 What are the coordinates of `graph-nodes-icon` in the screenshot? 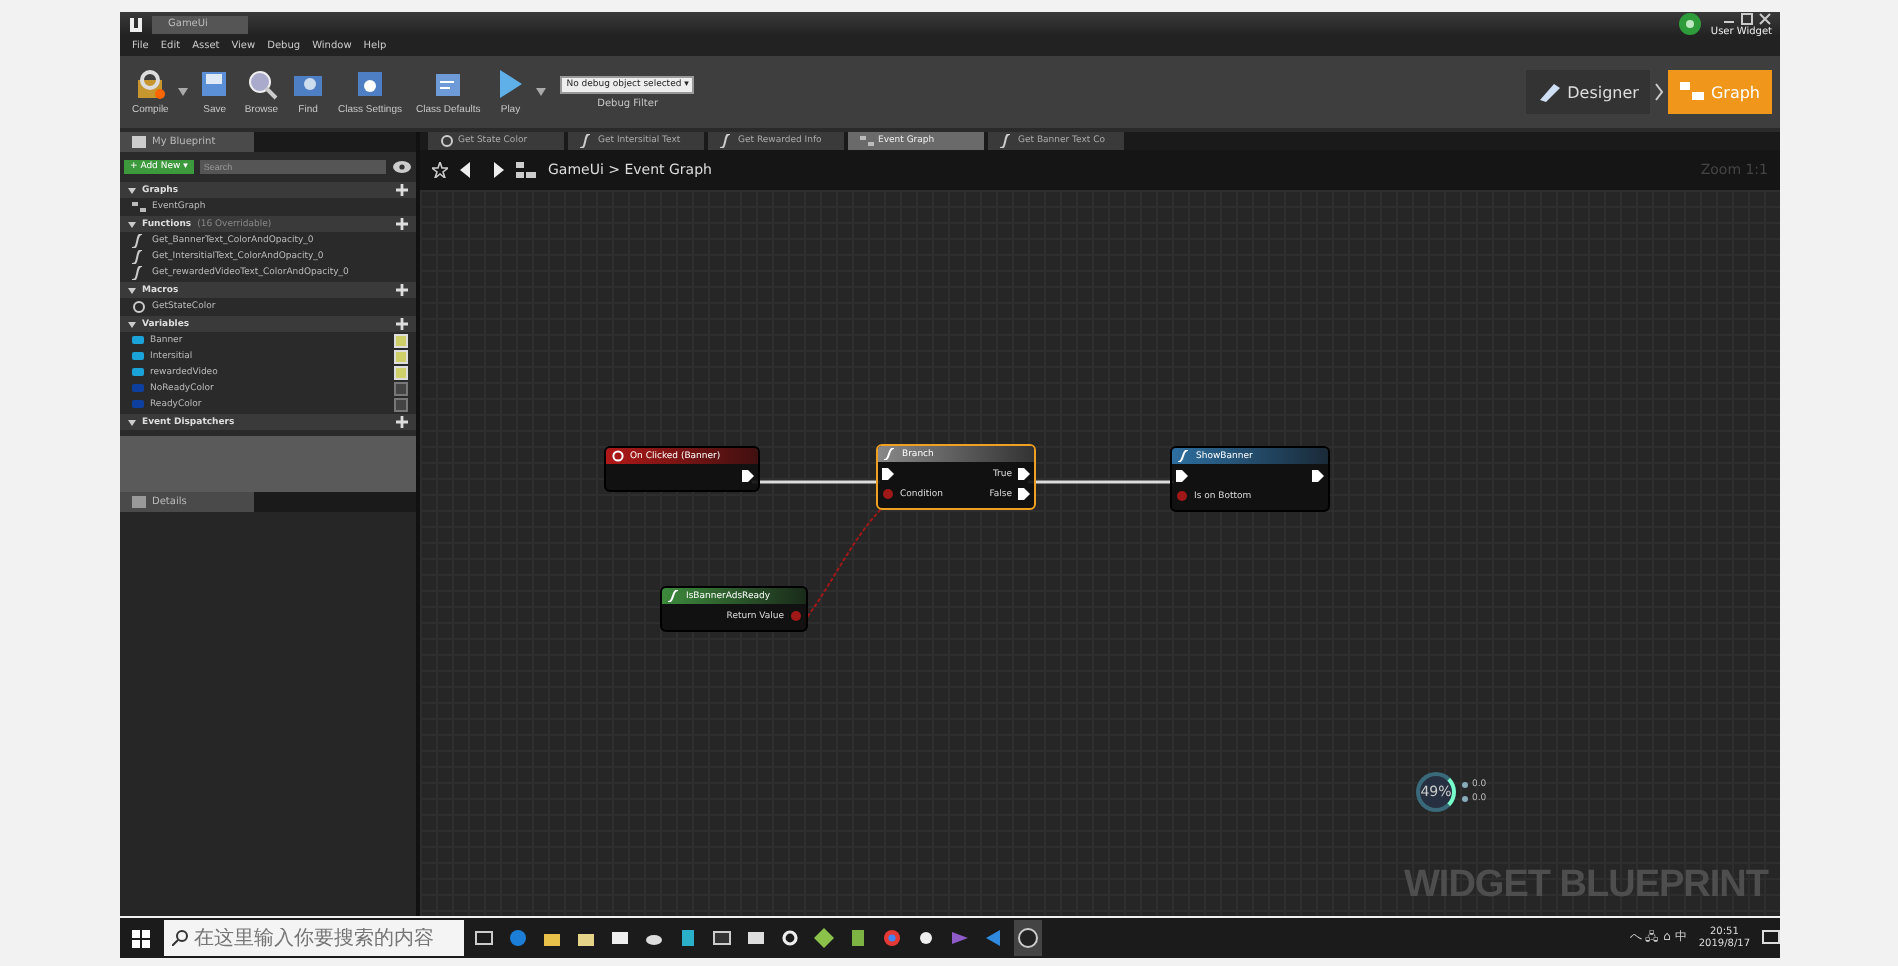 It's located at (1692, 92).